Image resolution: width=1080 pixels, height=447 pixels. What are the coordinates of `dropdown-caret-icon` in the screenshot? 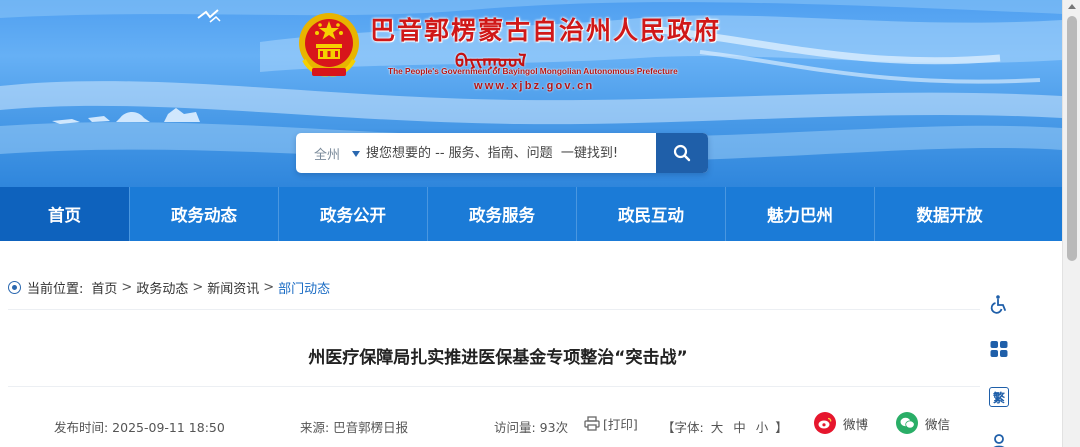 It's located at (356, 154).